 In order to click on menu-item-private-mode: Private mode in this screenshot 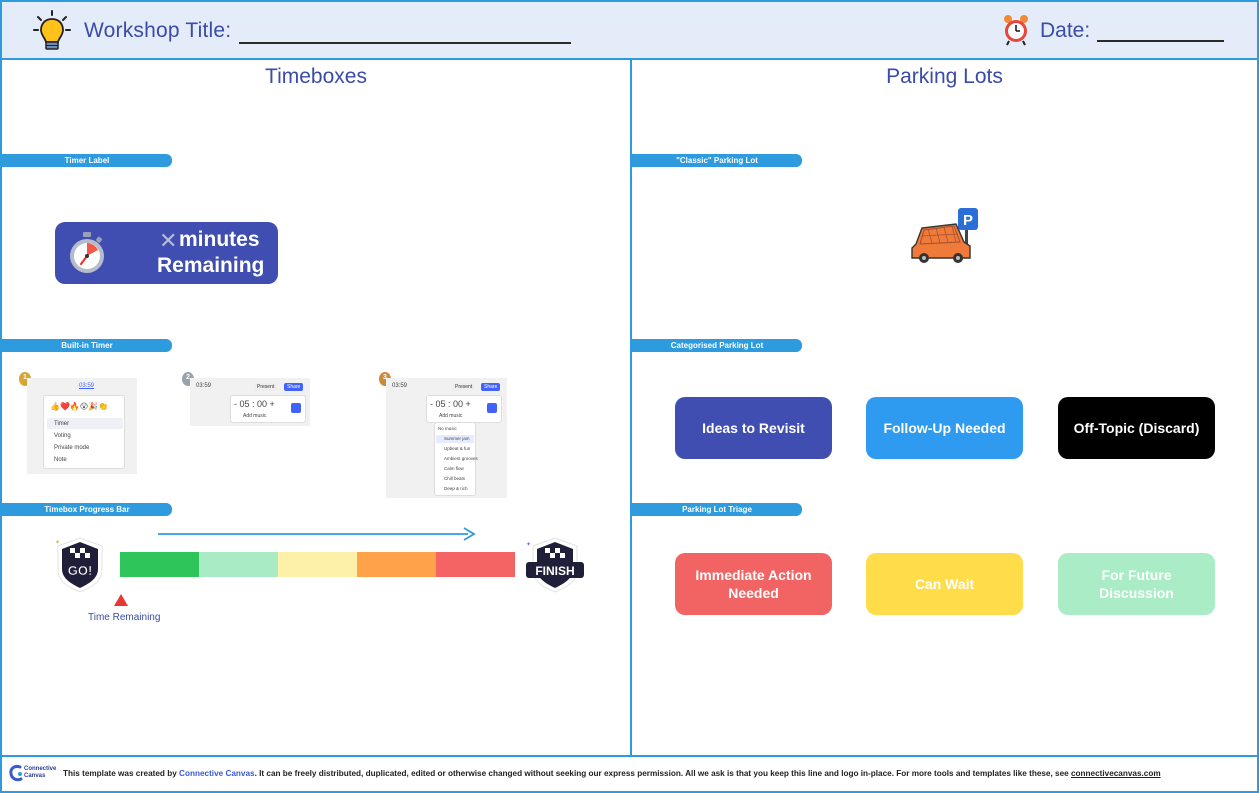, I will do `click(71, 448)`.